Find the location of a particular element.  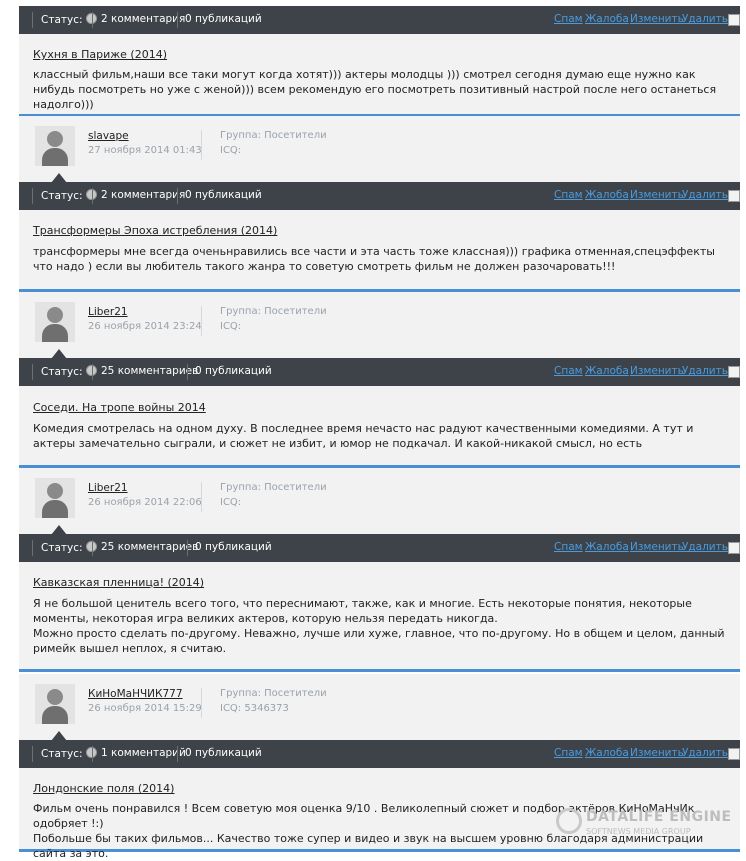

comment-date: 26 ноября 2014 15:29 is located at coordinates (145, 708).